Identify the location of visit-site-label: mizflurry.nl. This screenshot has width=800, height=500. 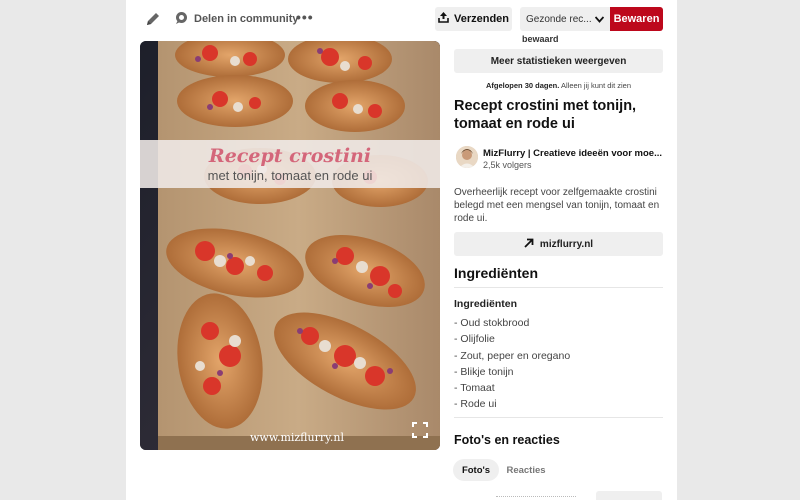
(566, 244).